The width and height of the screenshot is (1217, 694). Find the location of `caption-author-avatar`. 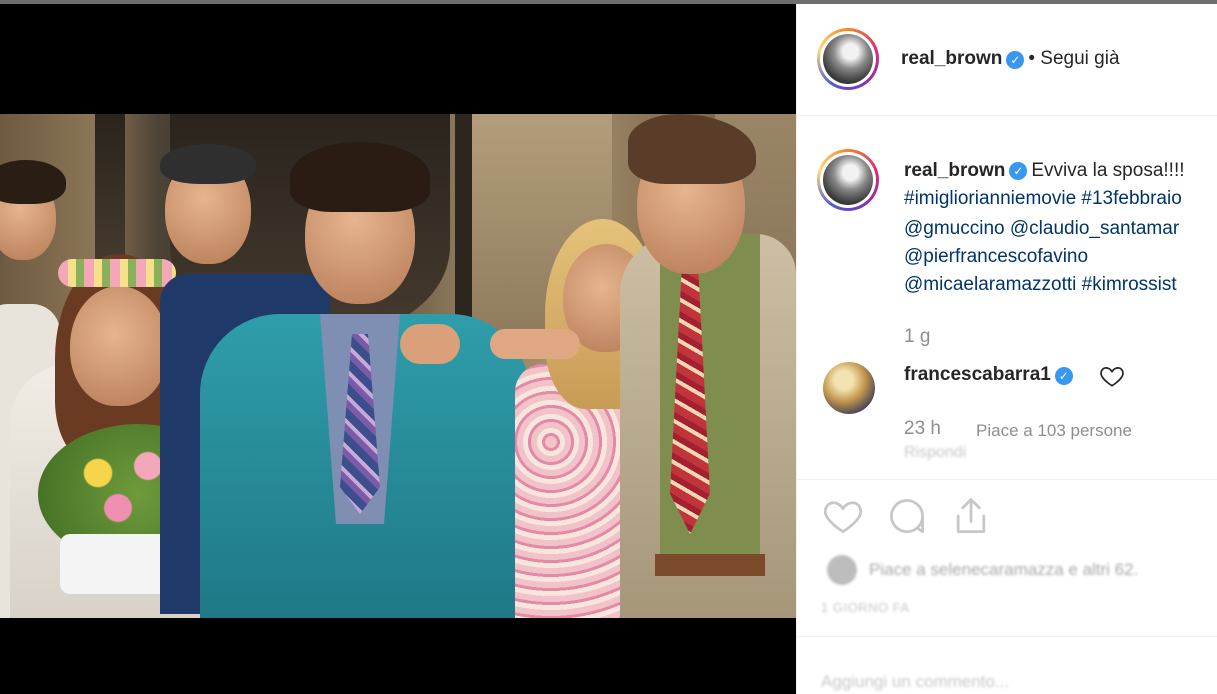

caption-author-avatar is located at coordinates (848, 180).